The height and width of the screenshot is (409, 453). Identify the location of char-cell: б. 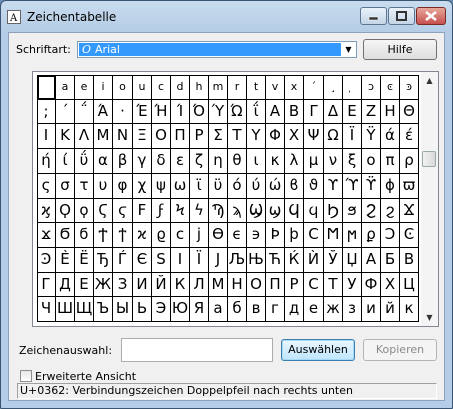
(237, 309).